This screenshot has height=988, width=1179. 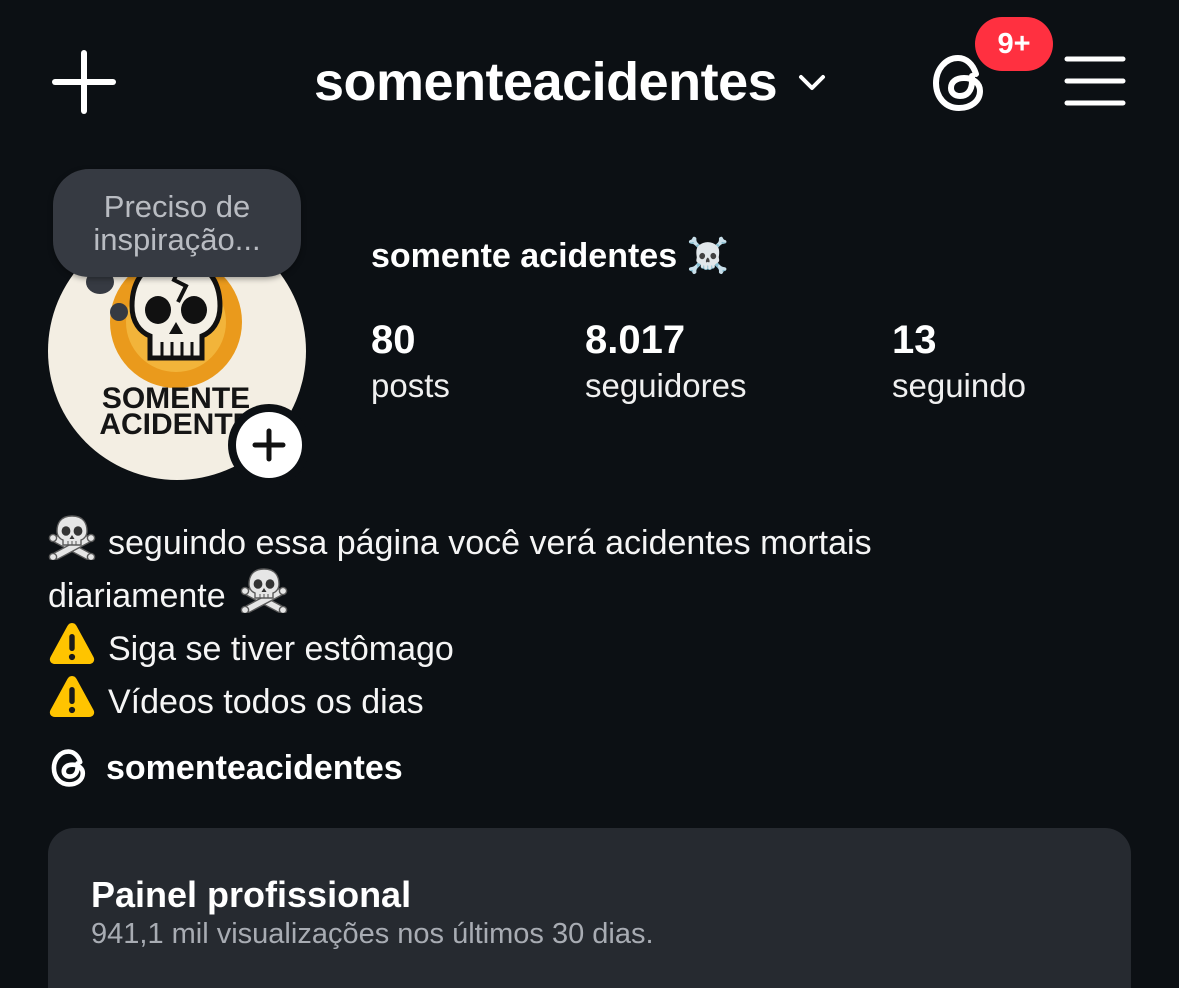 What do you see at coordinates (588, 646) in the screenshot?
I see `bio-line: Siga se tiver estômago` at bounding box center [588, 646].